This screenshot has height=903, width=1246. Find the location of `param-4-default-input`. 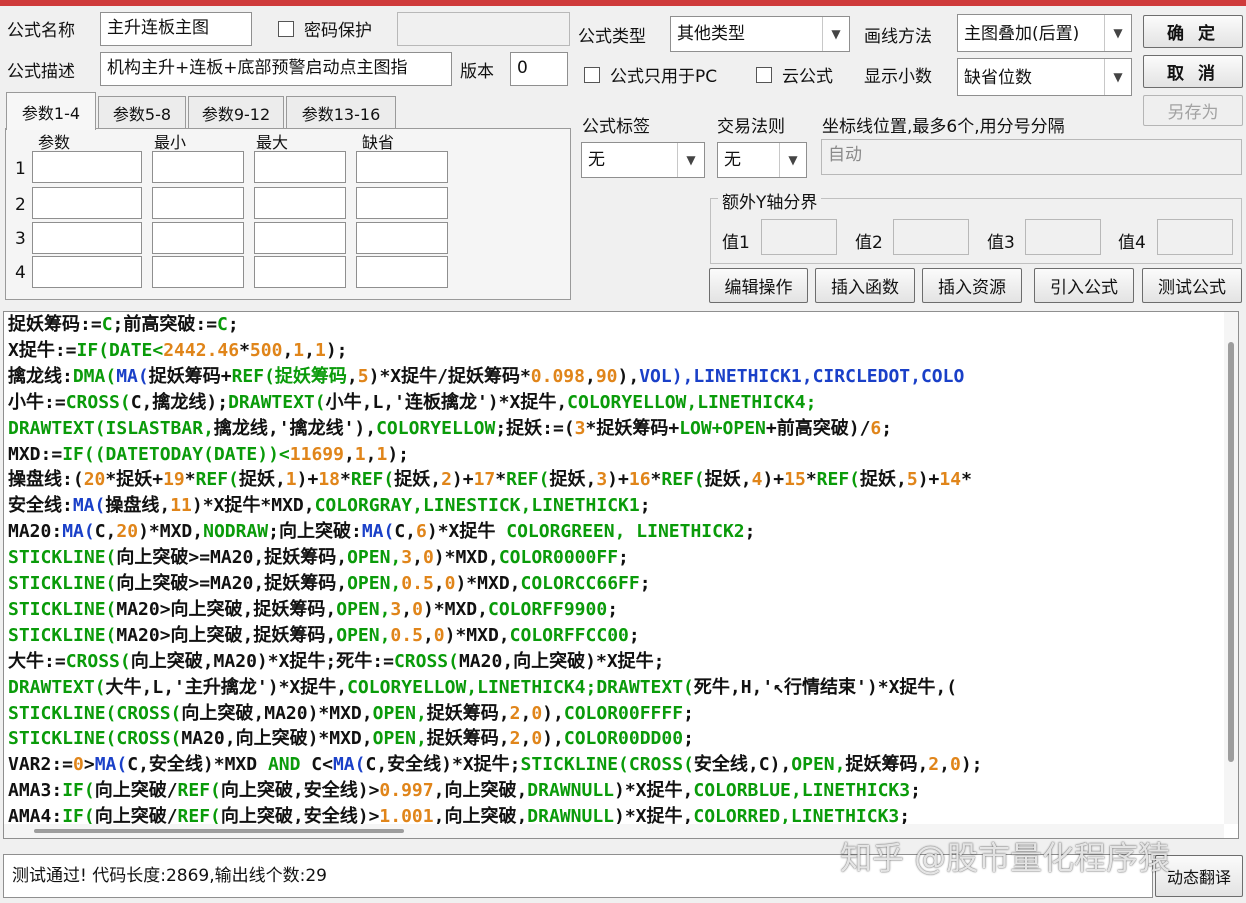

param-4-default-input is located at coordinates (402, 272).